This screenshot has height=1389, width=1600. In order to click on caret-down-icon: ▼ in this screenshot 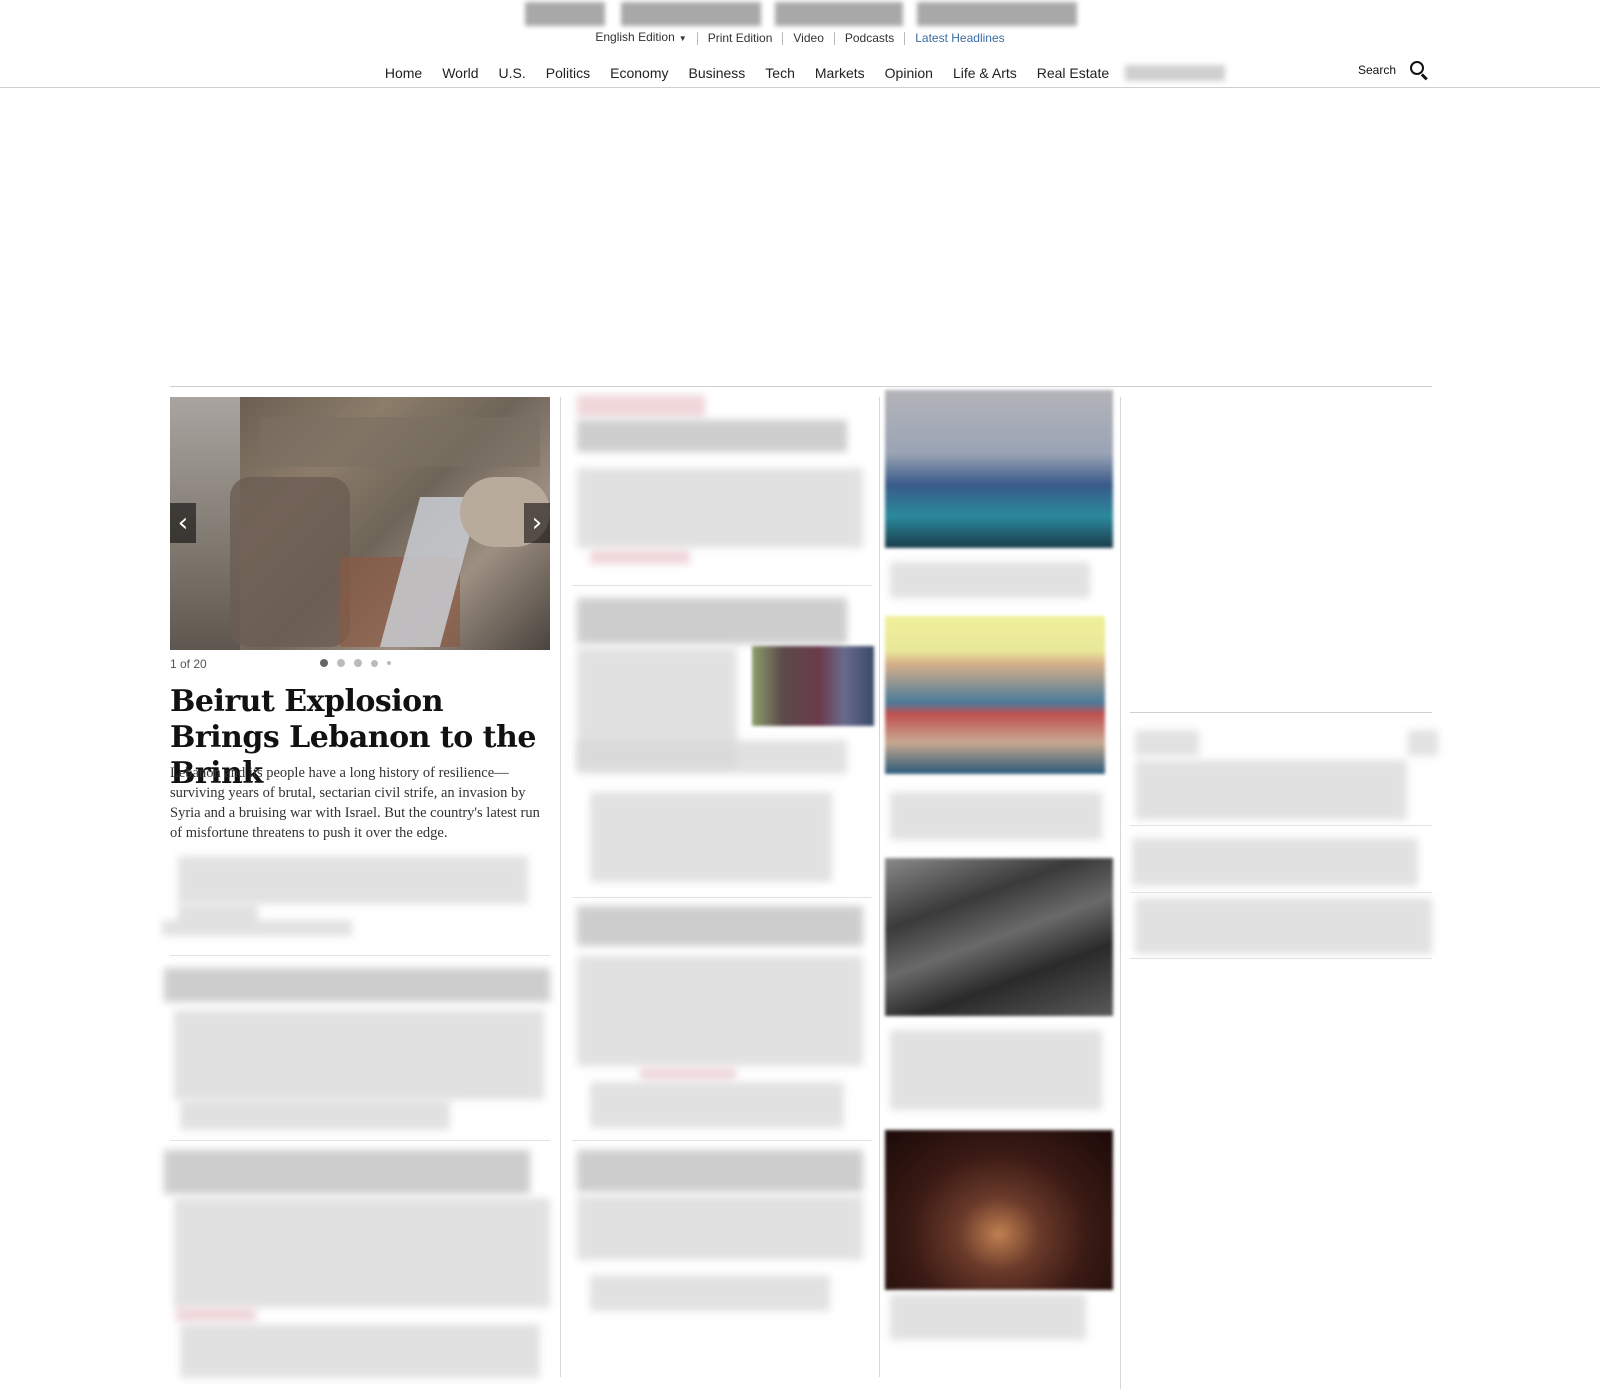, I will do `click(682, 38)`.